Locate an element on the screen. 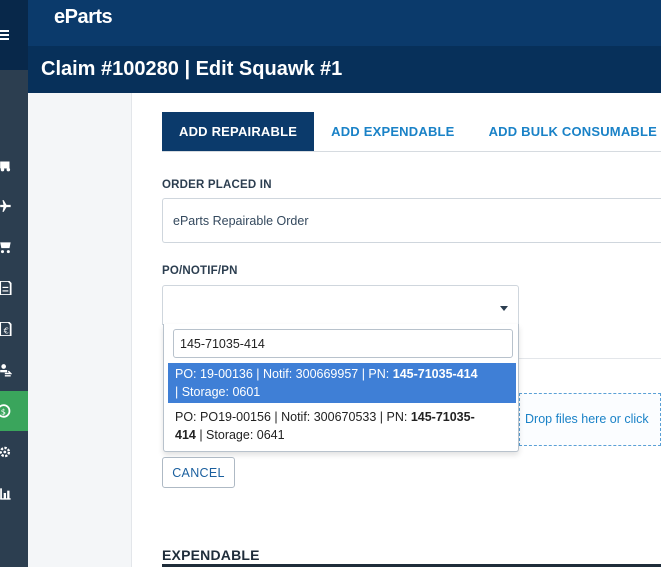 The width and height of the screenshot is (661, 567). bar-chart-icon is located at coordinates (5, 494).